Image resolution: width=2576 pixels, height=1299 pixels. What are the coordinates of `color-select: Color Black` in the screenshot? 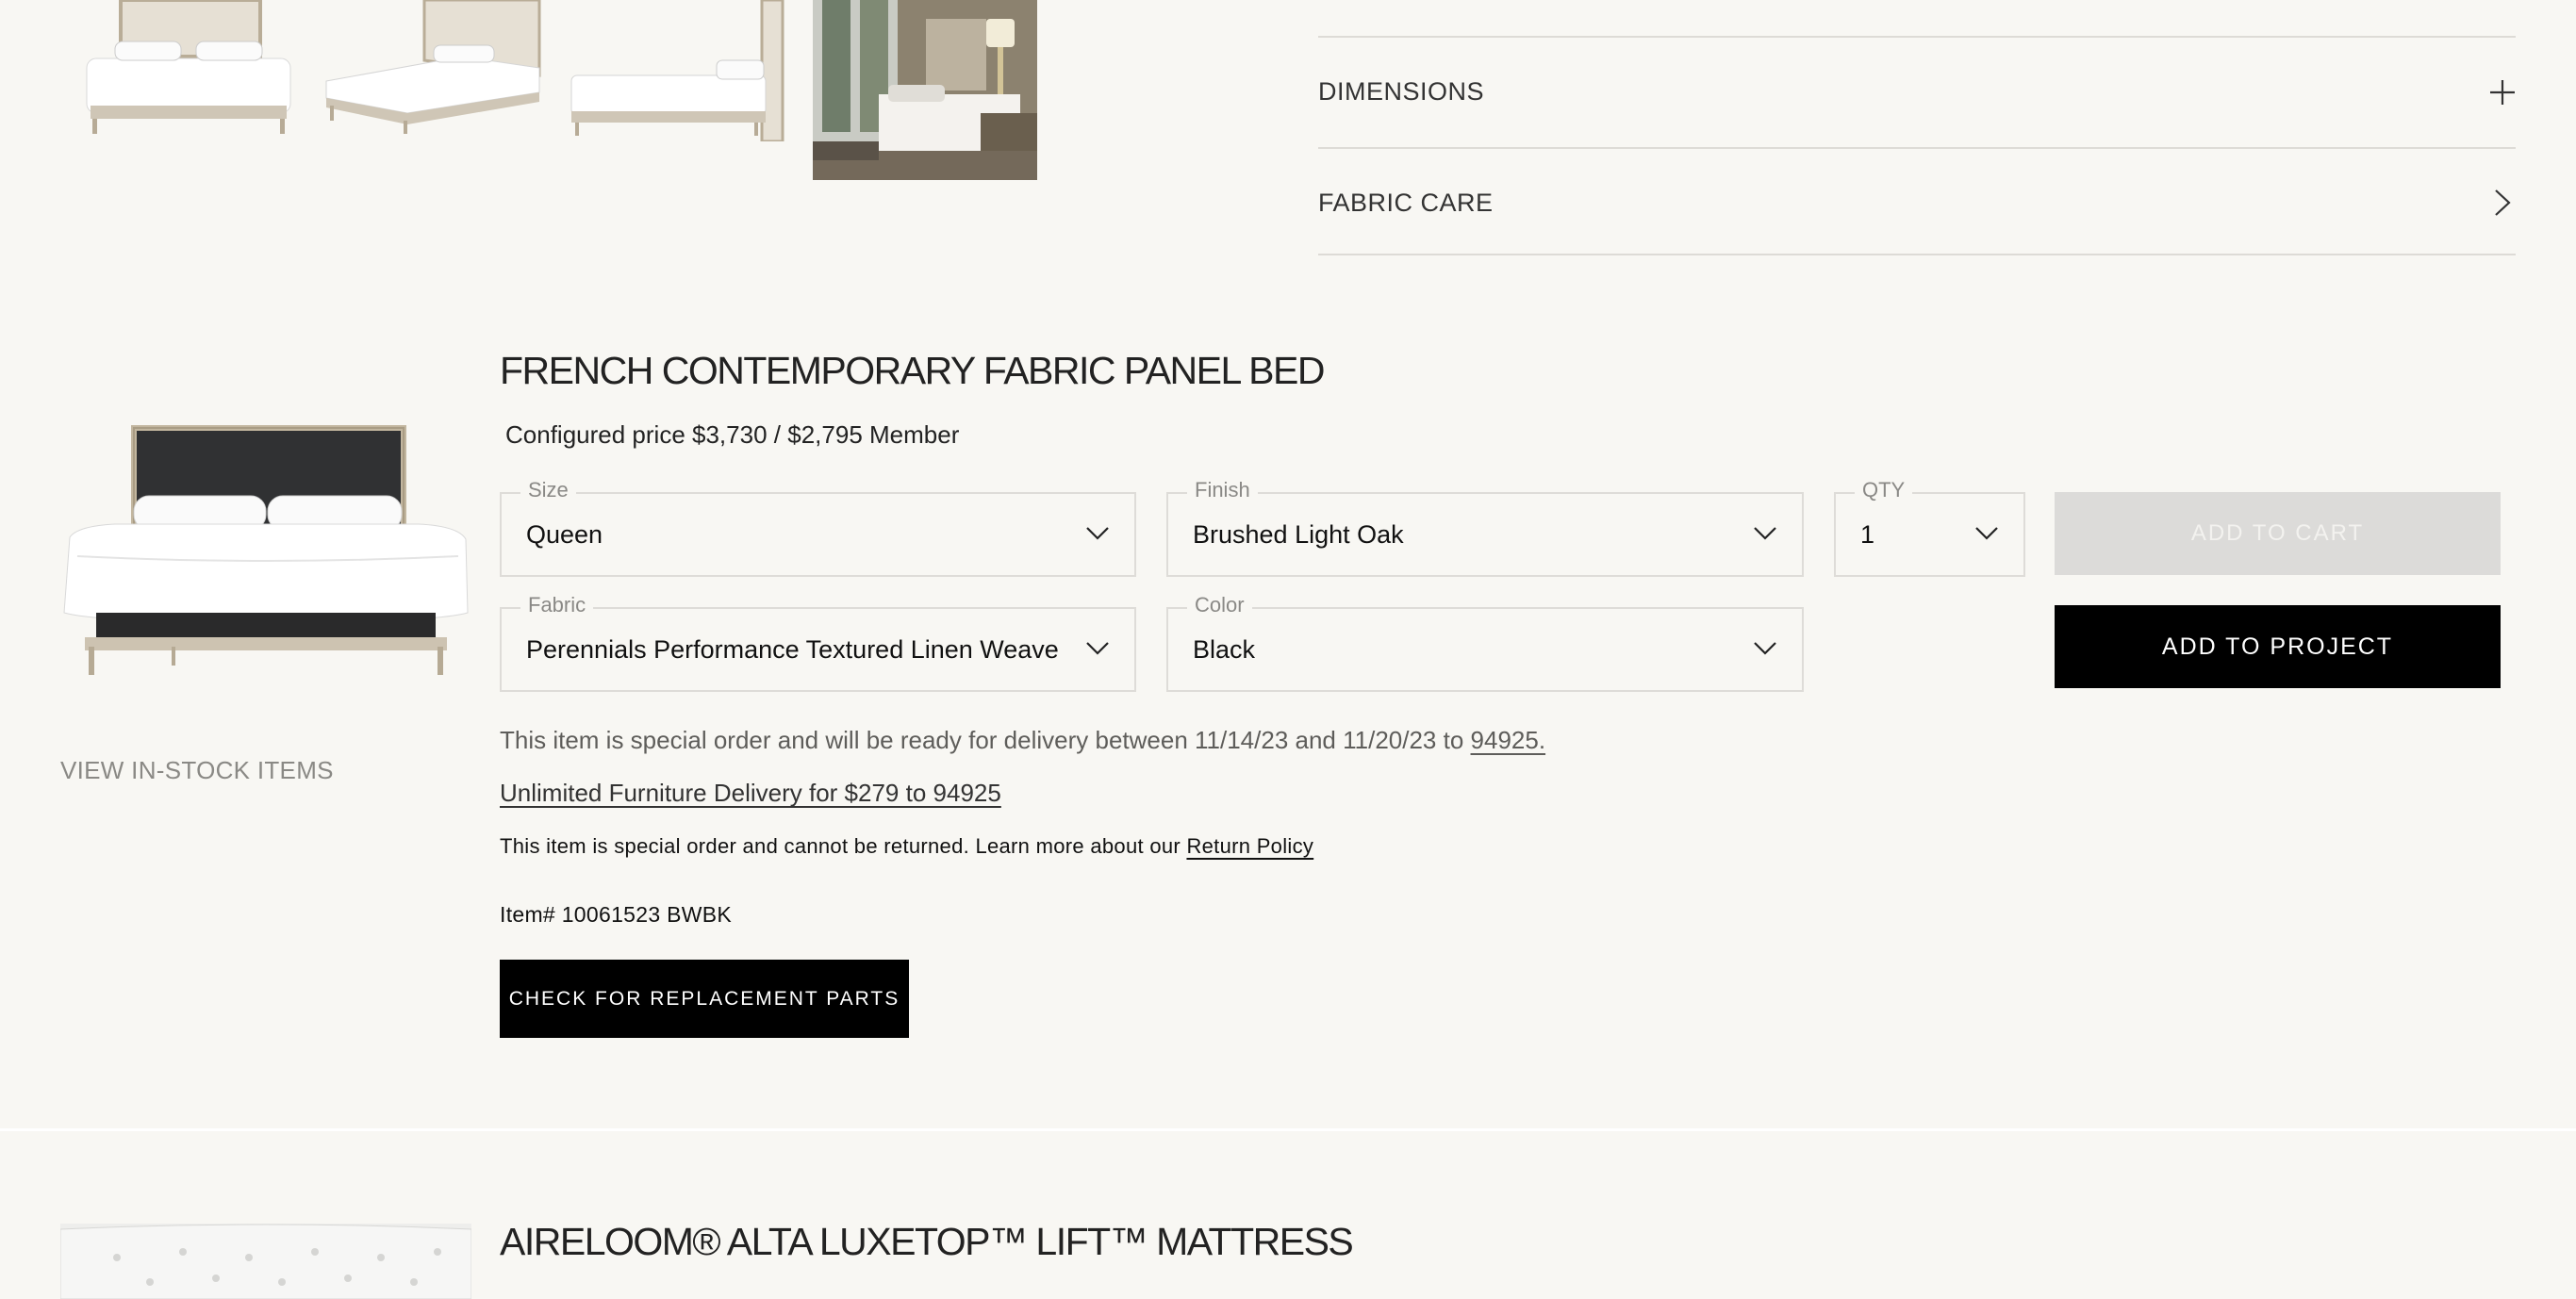 It's located at (1485, 642).